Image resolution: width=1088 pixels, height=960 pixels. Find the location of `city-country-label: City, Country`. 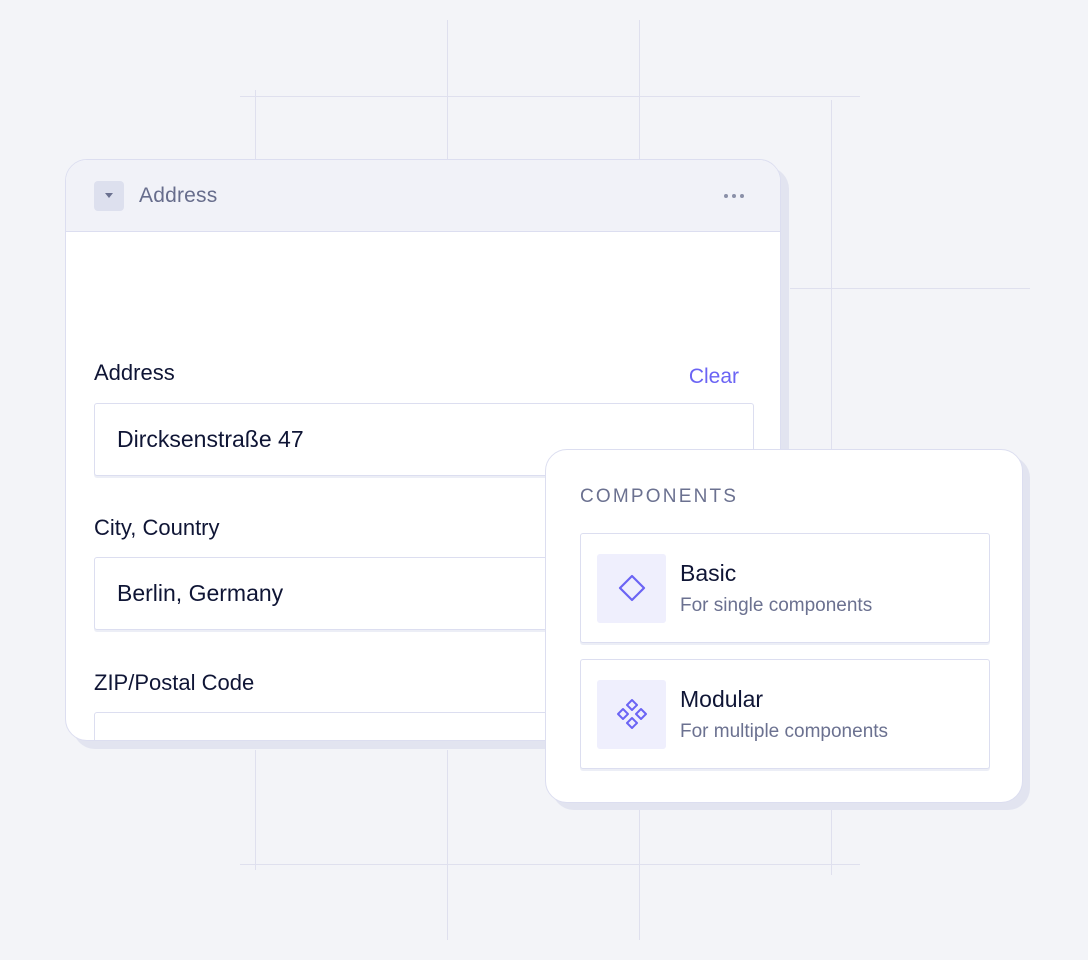

city-country-label: City, Country is located at coordinates (157, 527).